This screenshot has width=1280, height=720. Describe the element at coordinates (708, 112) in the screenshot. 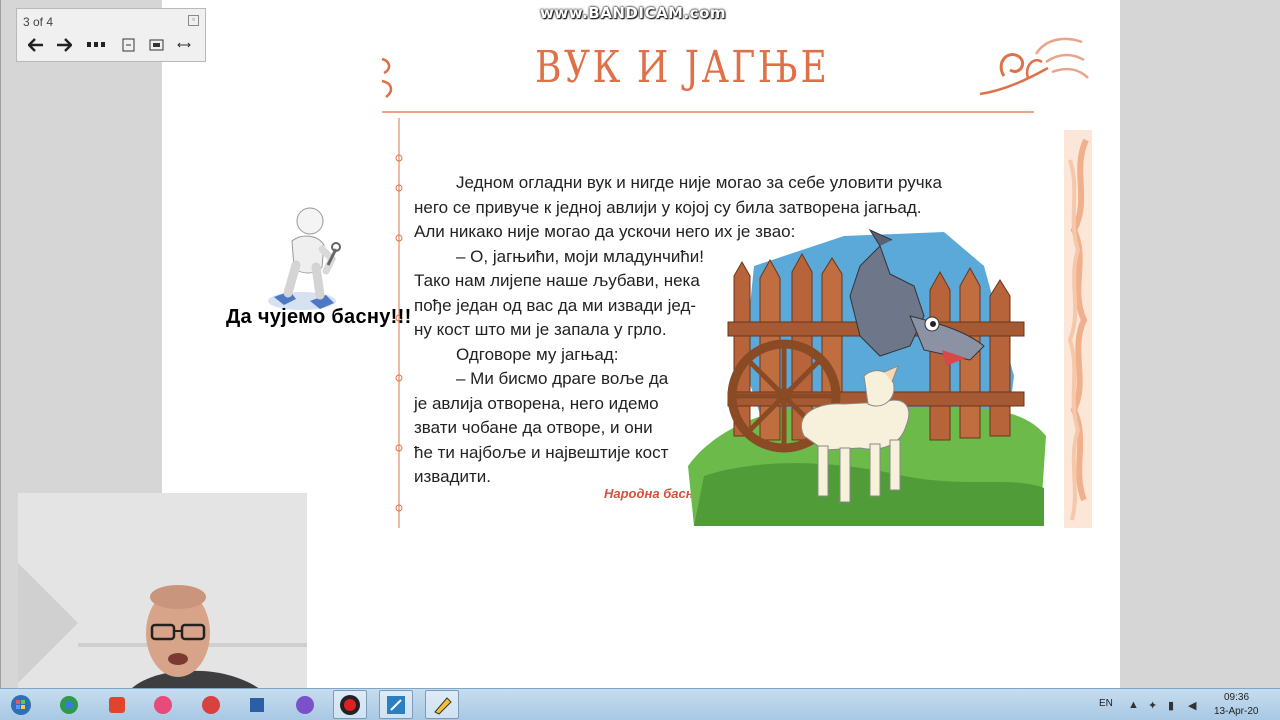

I see `title-divider` at that location.